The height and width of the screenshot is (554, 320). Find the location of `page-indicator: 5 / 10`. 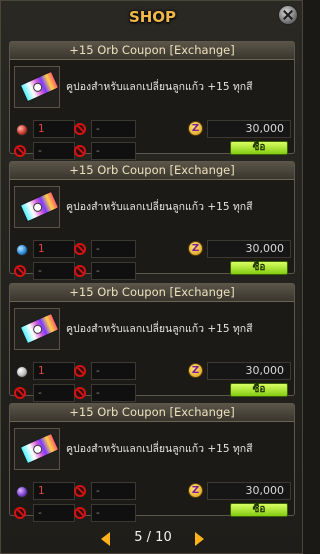

page-indicator: 5 / 10 is located at coordinates (153, 537).